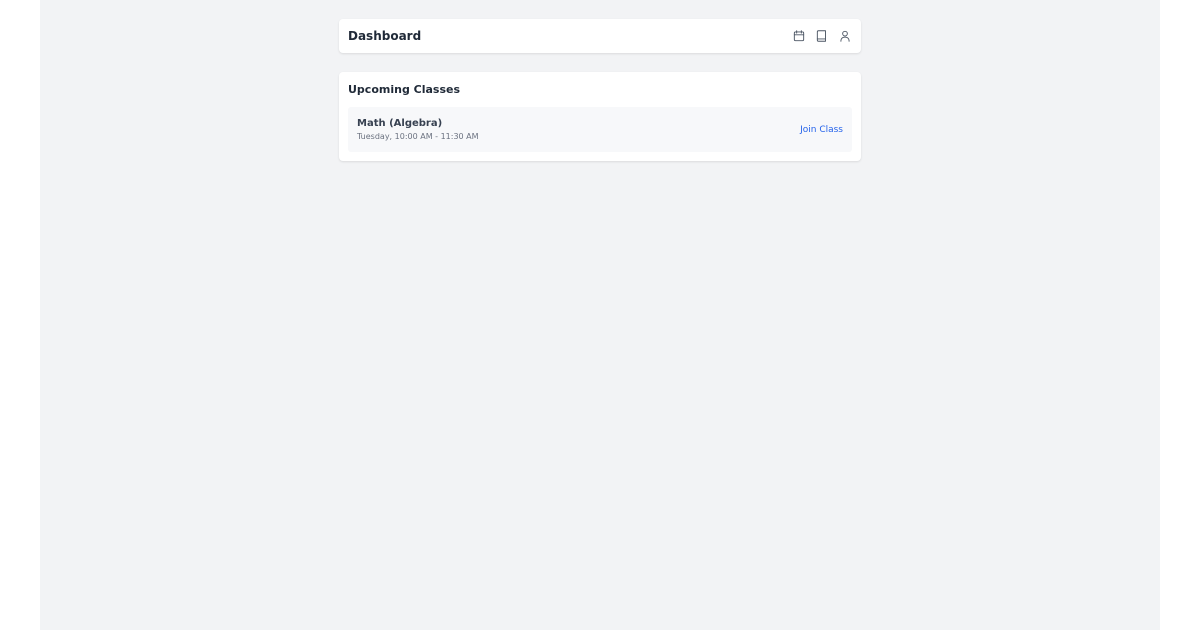 This screenshot has height=630, width=1200. I want to click on join-class-link: Join Class, so click(821, 130).